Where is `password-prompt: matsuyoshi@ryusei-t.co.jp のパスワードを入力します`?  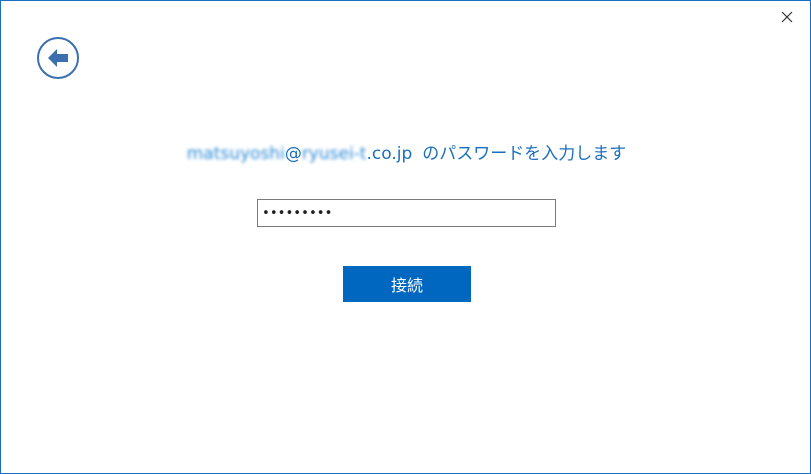 password-prompt: matsuyoshi@ryusei-t.co.jp のパスワードを入力します is located at coordinates (406, 151).